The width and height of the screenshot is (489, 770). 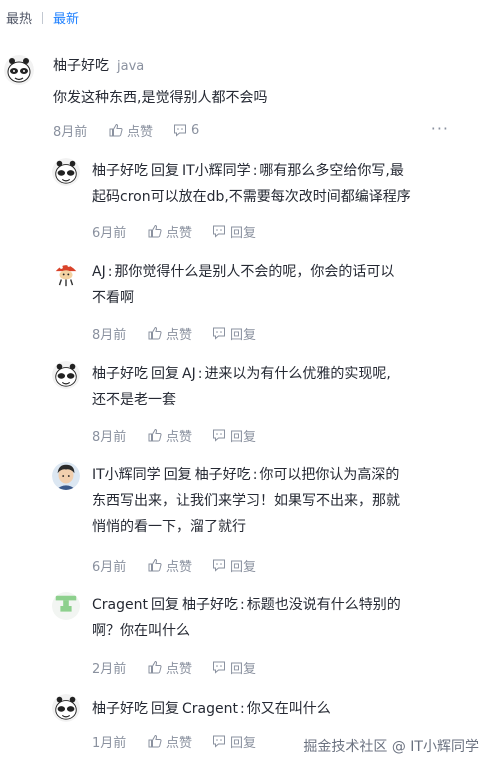 I want to click on reply-text-line2: 不看啊, so click(x=113, y=298).